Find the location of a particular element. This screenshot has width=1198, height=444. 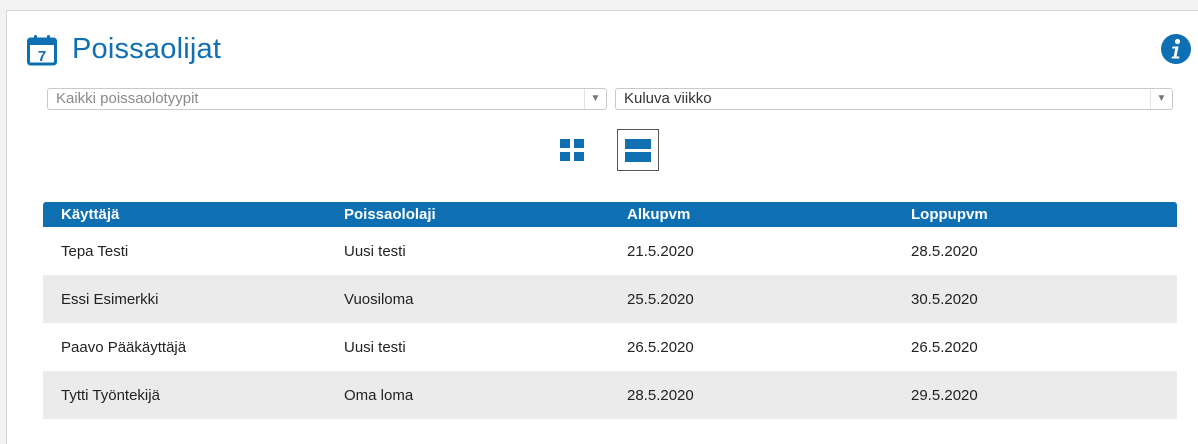

cell-end-date: 28.5.2020 is located at coordinates (944, 251).